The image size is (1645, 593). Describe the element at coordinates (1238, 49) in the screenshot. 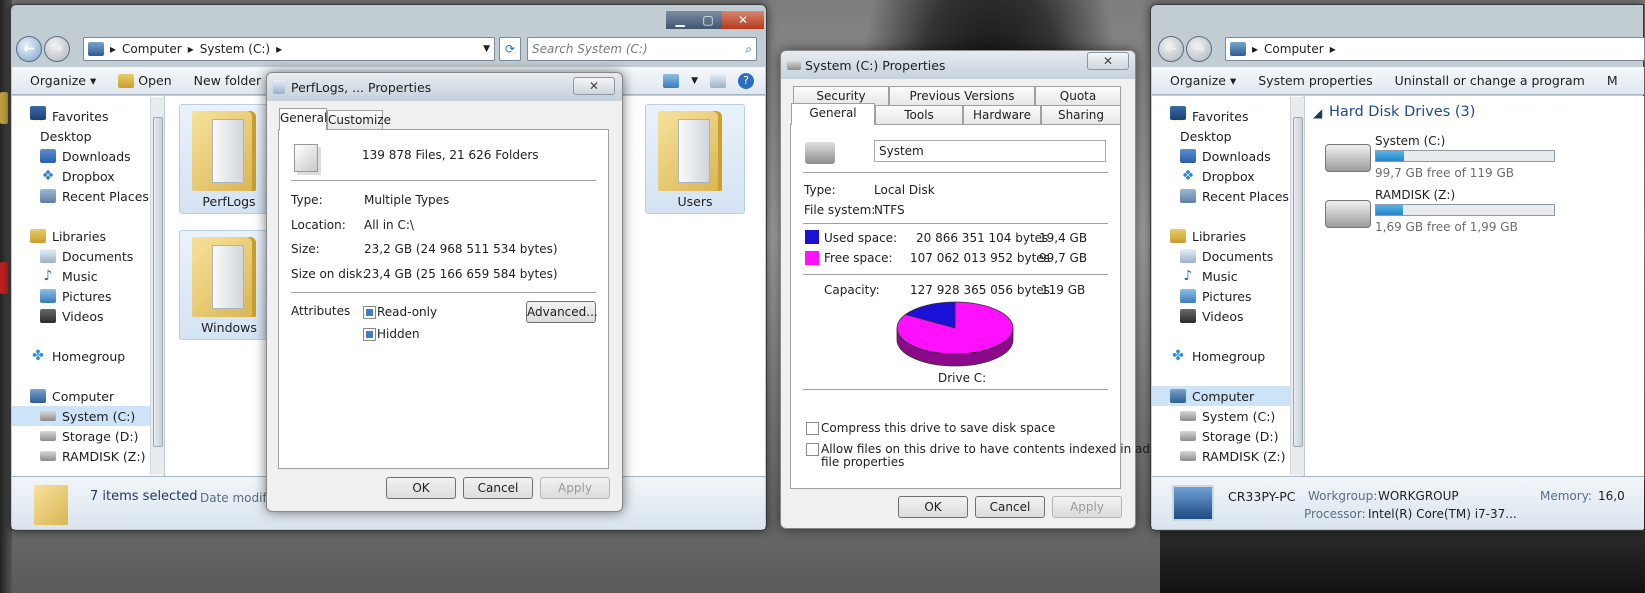

I see `computer-icon` at that location.